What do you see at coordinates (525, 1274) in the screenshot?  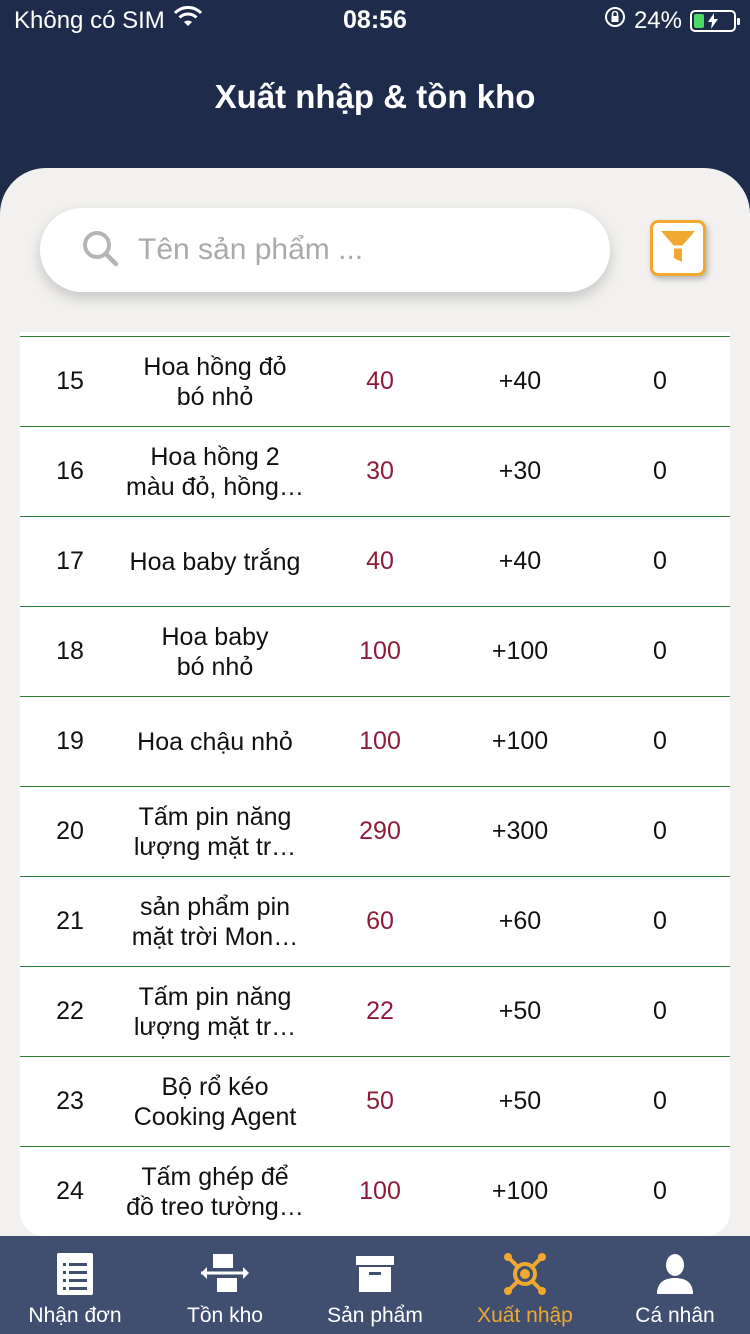 I see `import-export-icon` at bounding box center [525, 1274].